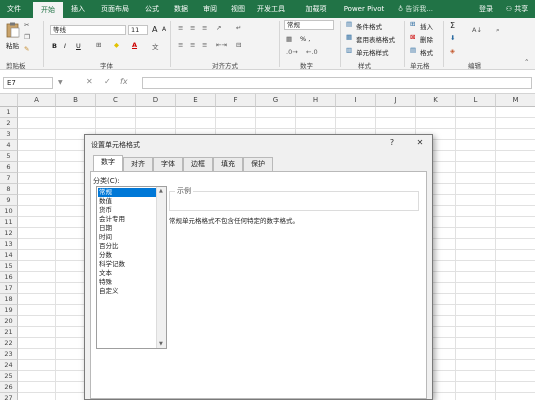 Image resolution: width=535 pixels, height=400 pixels. Describe the element at coordinates (138, 164) in the screenshot. I see `tab-alignment: 对齐` at that location.